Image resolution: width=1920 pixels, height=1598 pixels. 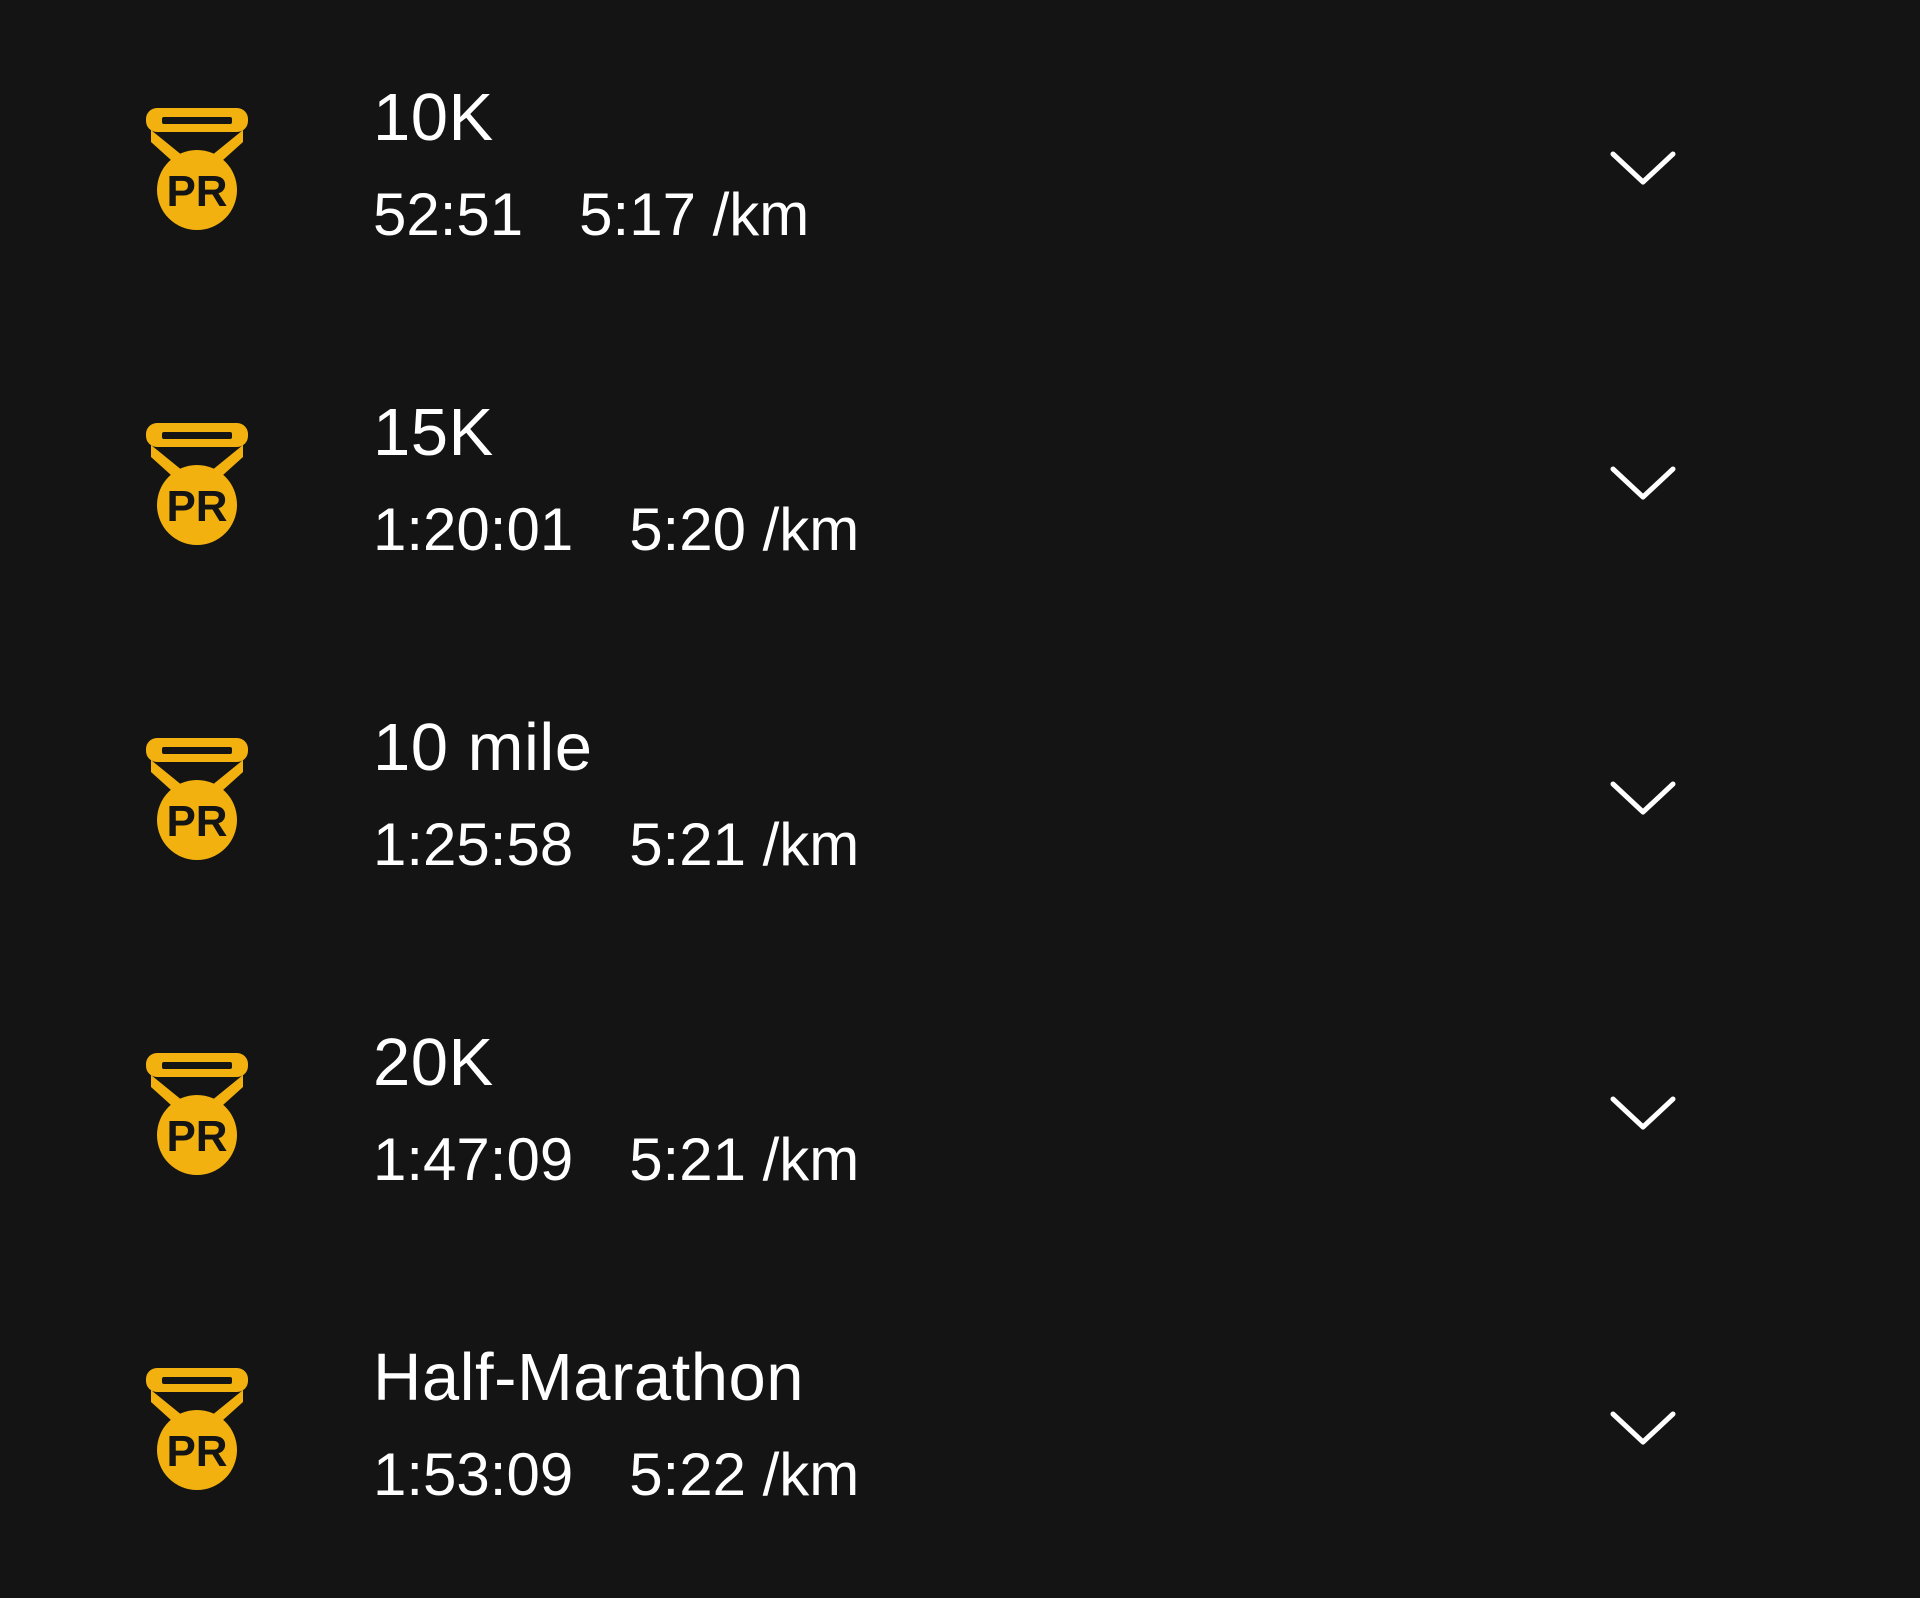 I want to click on record-details: 15K 1:20:01 5:20 /km, so click(x=616, y=479).